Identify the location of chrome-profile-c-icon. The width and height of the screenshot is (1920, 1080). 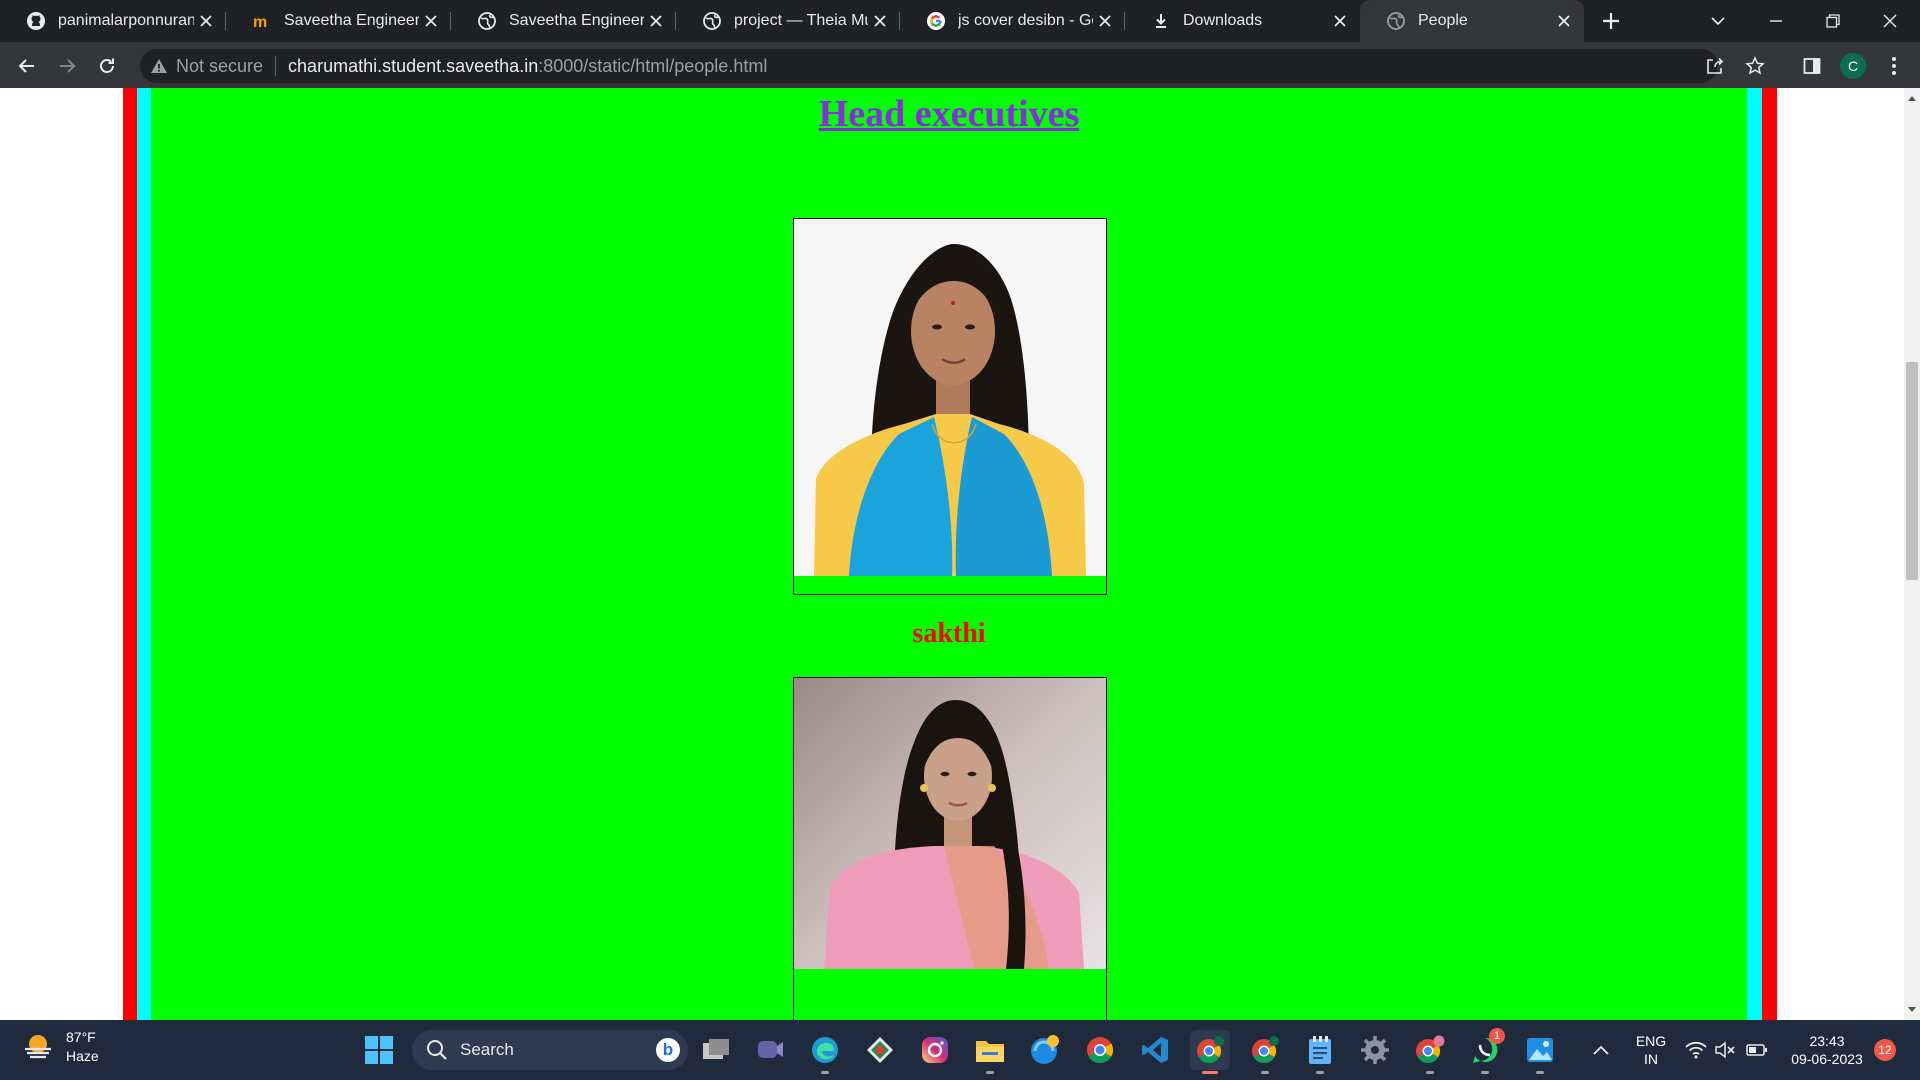
(1210, 1052).